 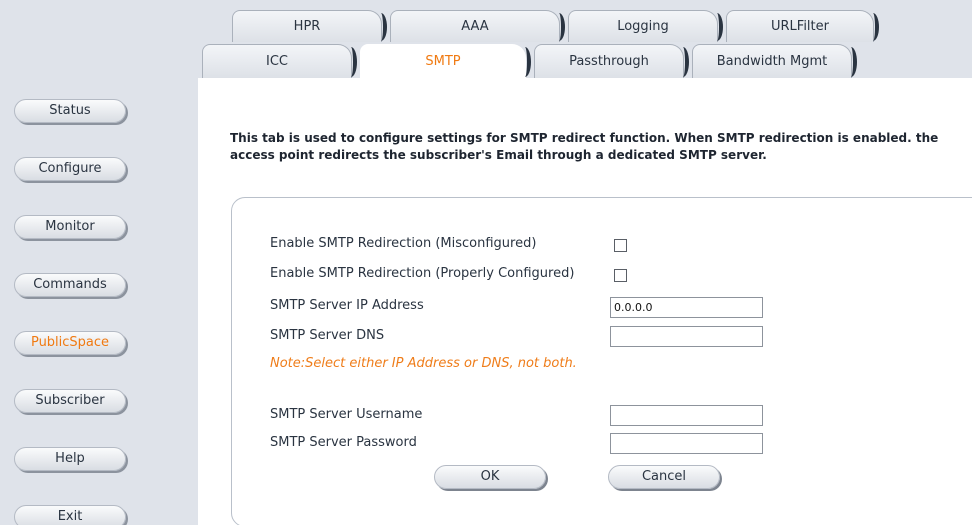 I want to click on enable-misconfigured-checkbox, so click(x=620, y=245).